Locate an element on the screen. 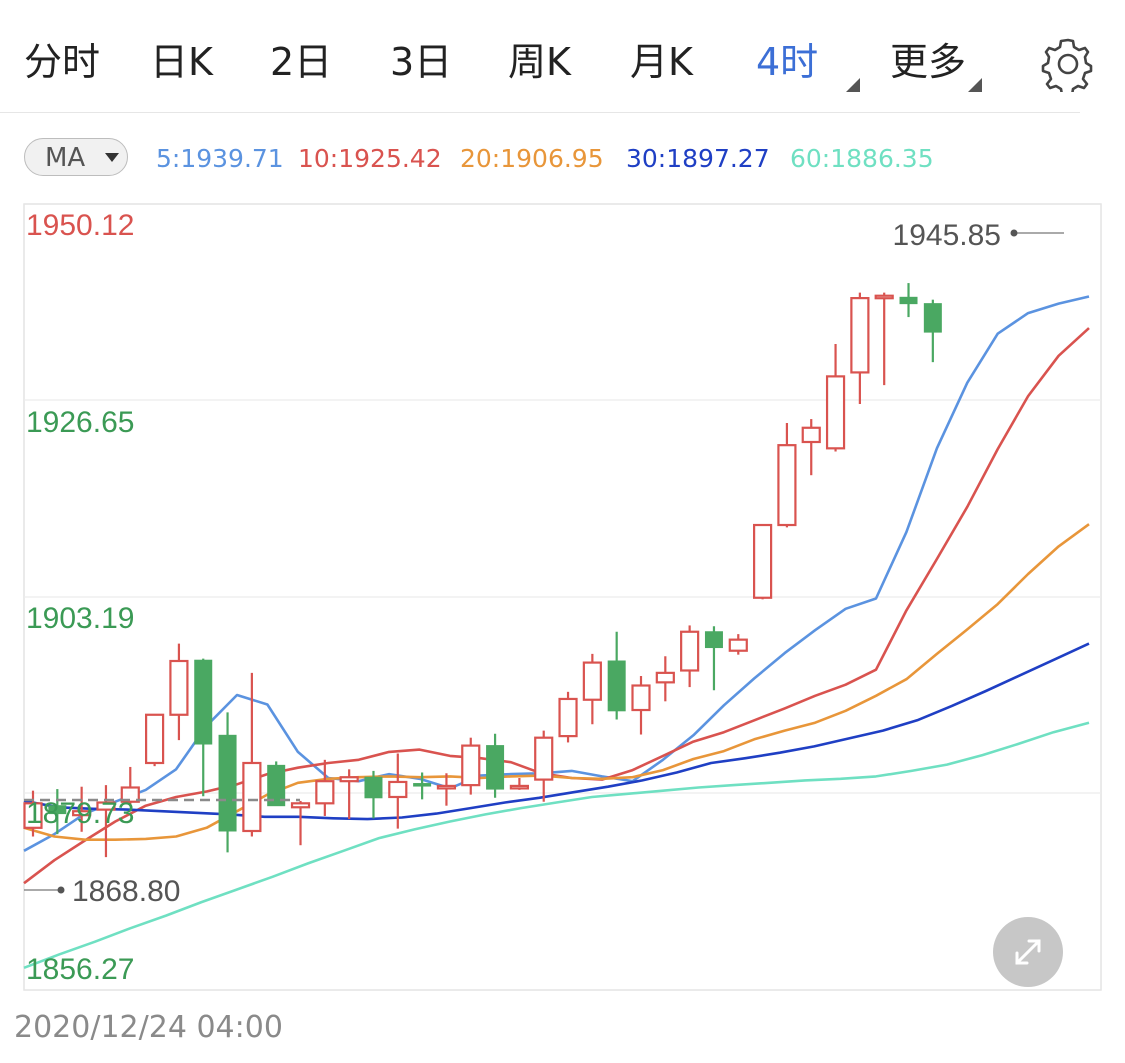  y-tick-label: 1856.27 is located at coordinates (80, 969).